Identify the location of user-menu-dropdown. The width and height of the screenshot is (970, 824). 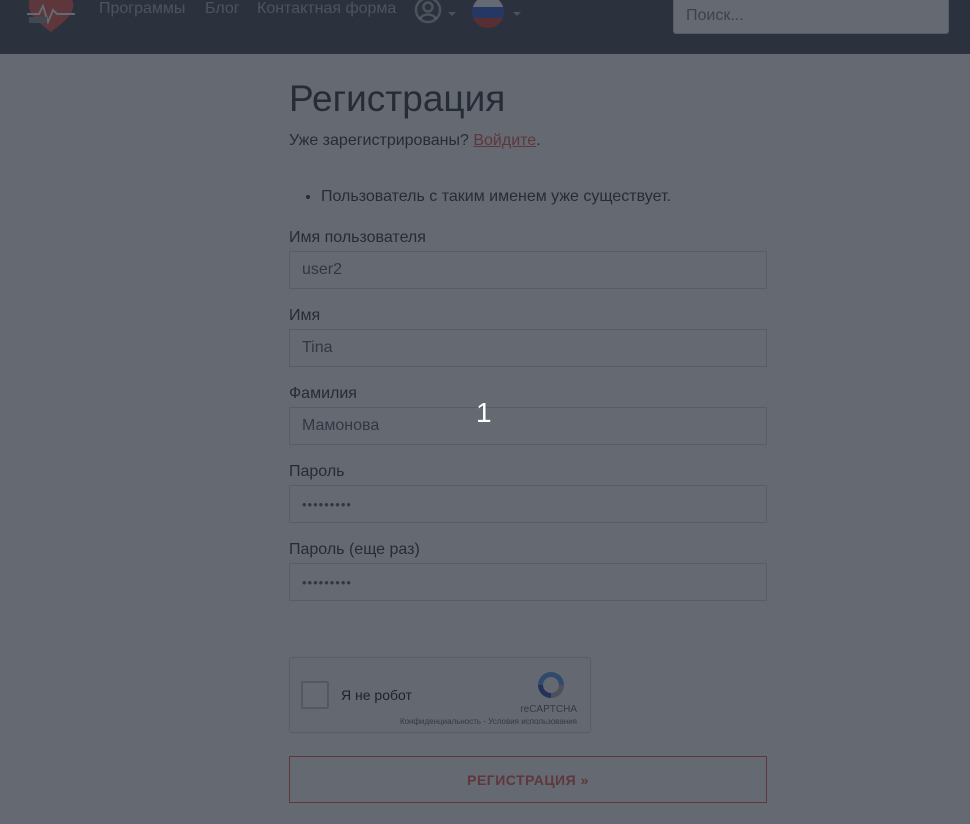
(436, 13).